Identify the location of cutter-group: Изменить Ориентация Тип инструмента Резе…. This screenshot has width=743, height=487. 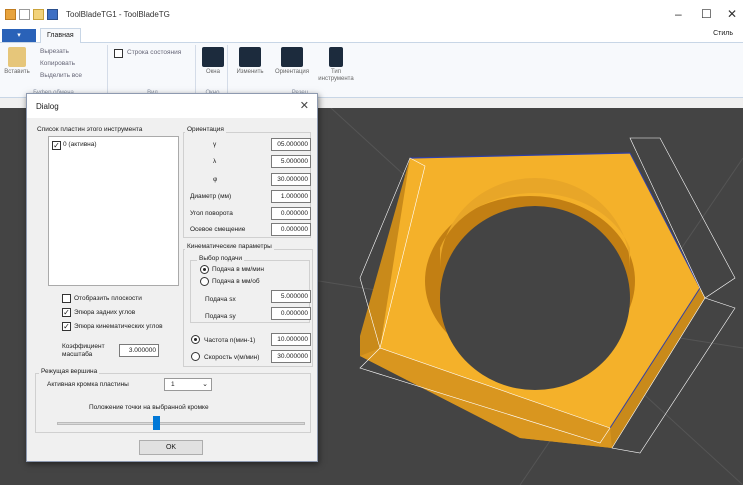
(300, 70).